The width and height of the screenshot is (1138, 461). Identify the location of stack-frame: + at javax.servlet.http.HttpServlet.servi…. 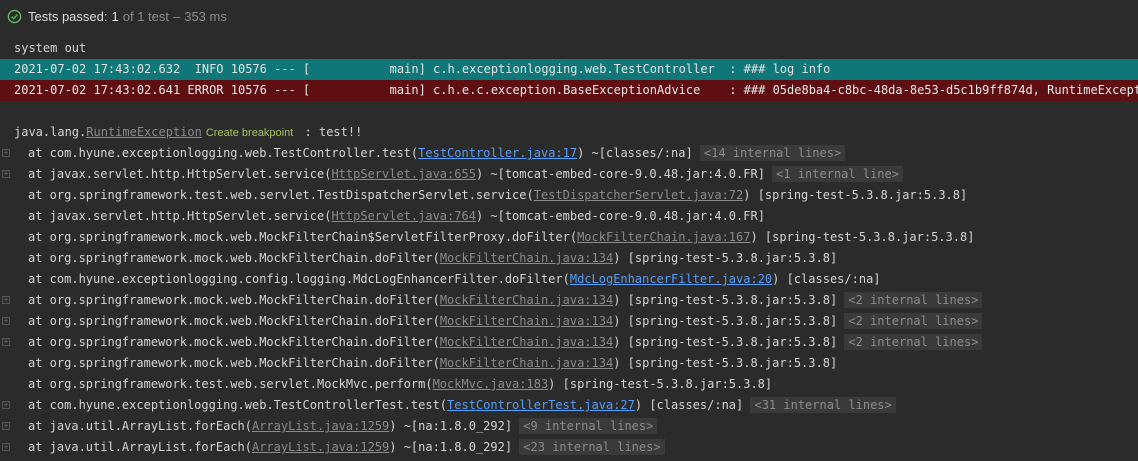
(569, 174).